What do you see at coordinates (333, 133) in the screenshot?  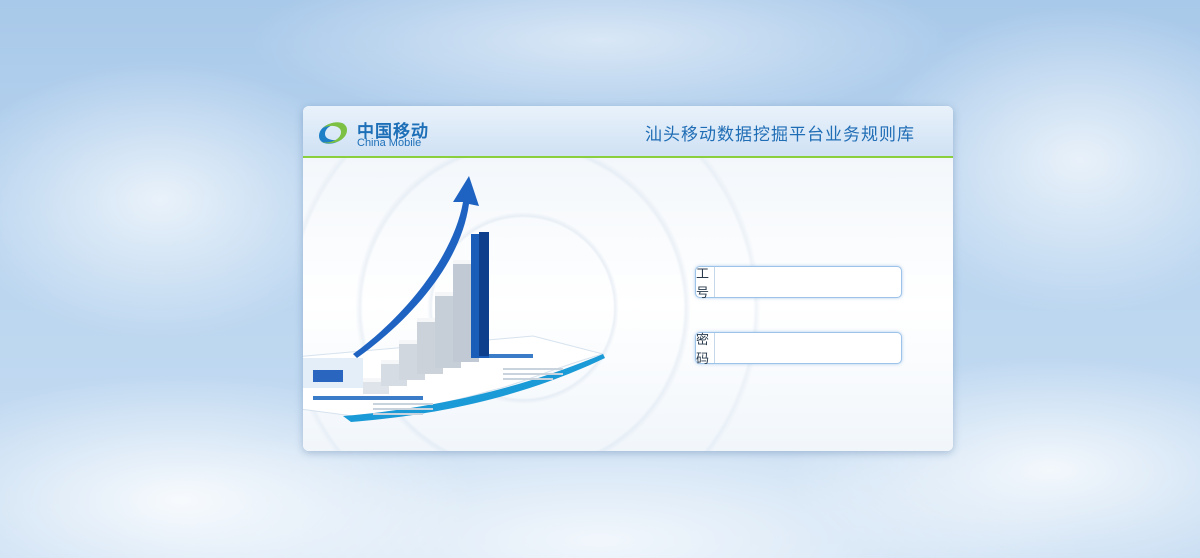 I see `china-mobile-logo-icon` at bounding box center [333, 133].